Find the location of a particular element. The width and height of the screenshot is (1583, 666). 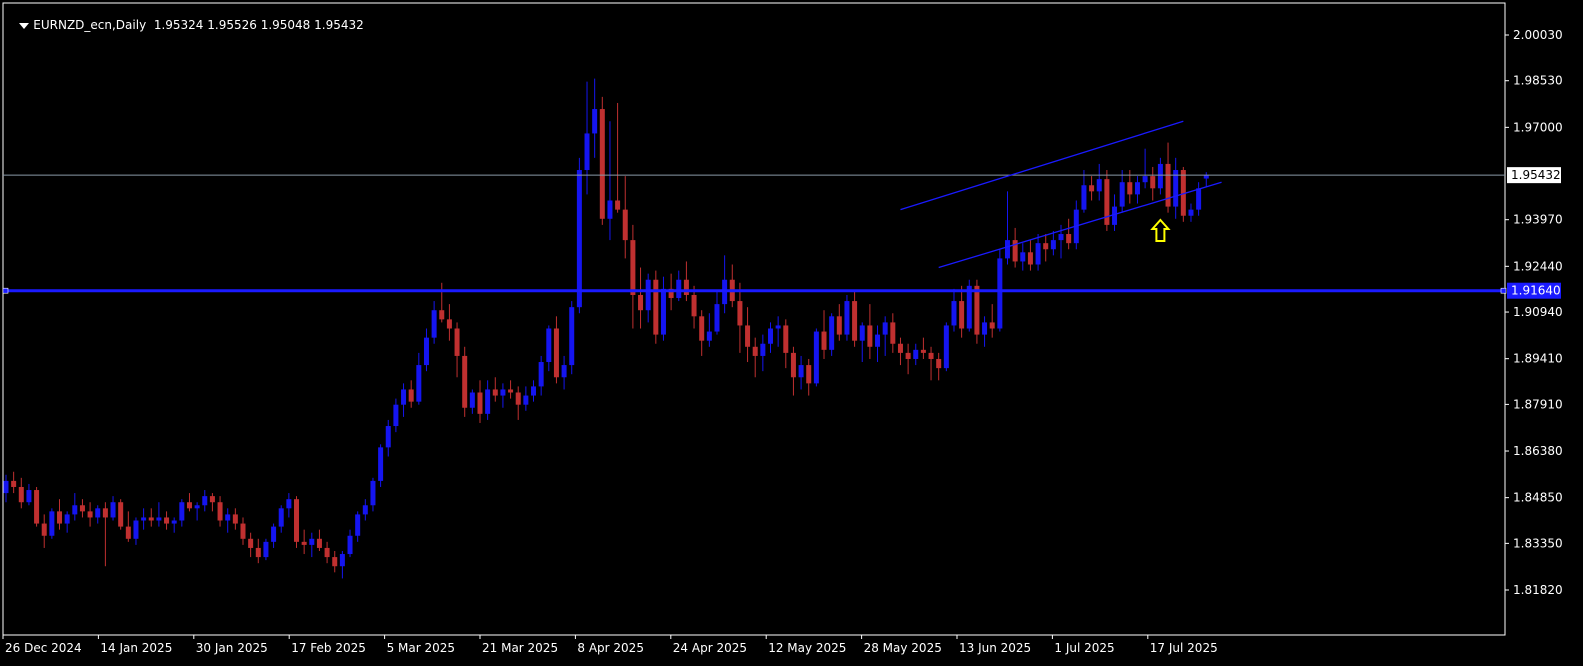

x-tick-label: 24 Apr 2025 is located at coordinates (710, 648).